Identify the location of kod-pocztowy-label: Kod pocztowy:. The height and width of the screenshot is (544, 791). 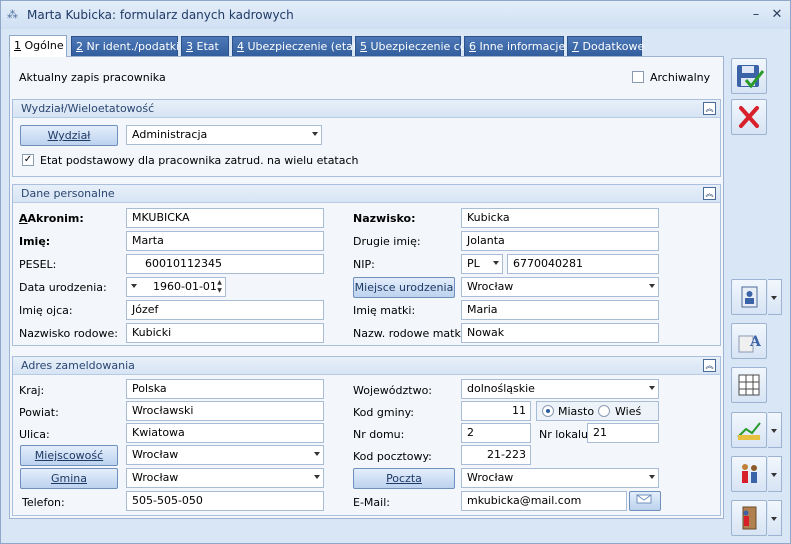
(392, 456).